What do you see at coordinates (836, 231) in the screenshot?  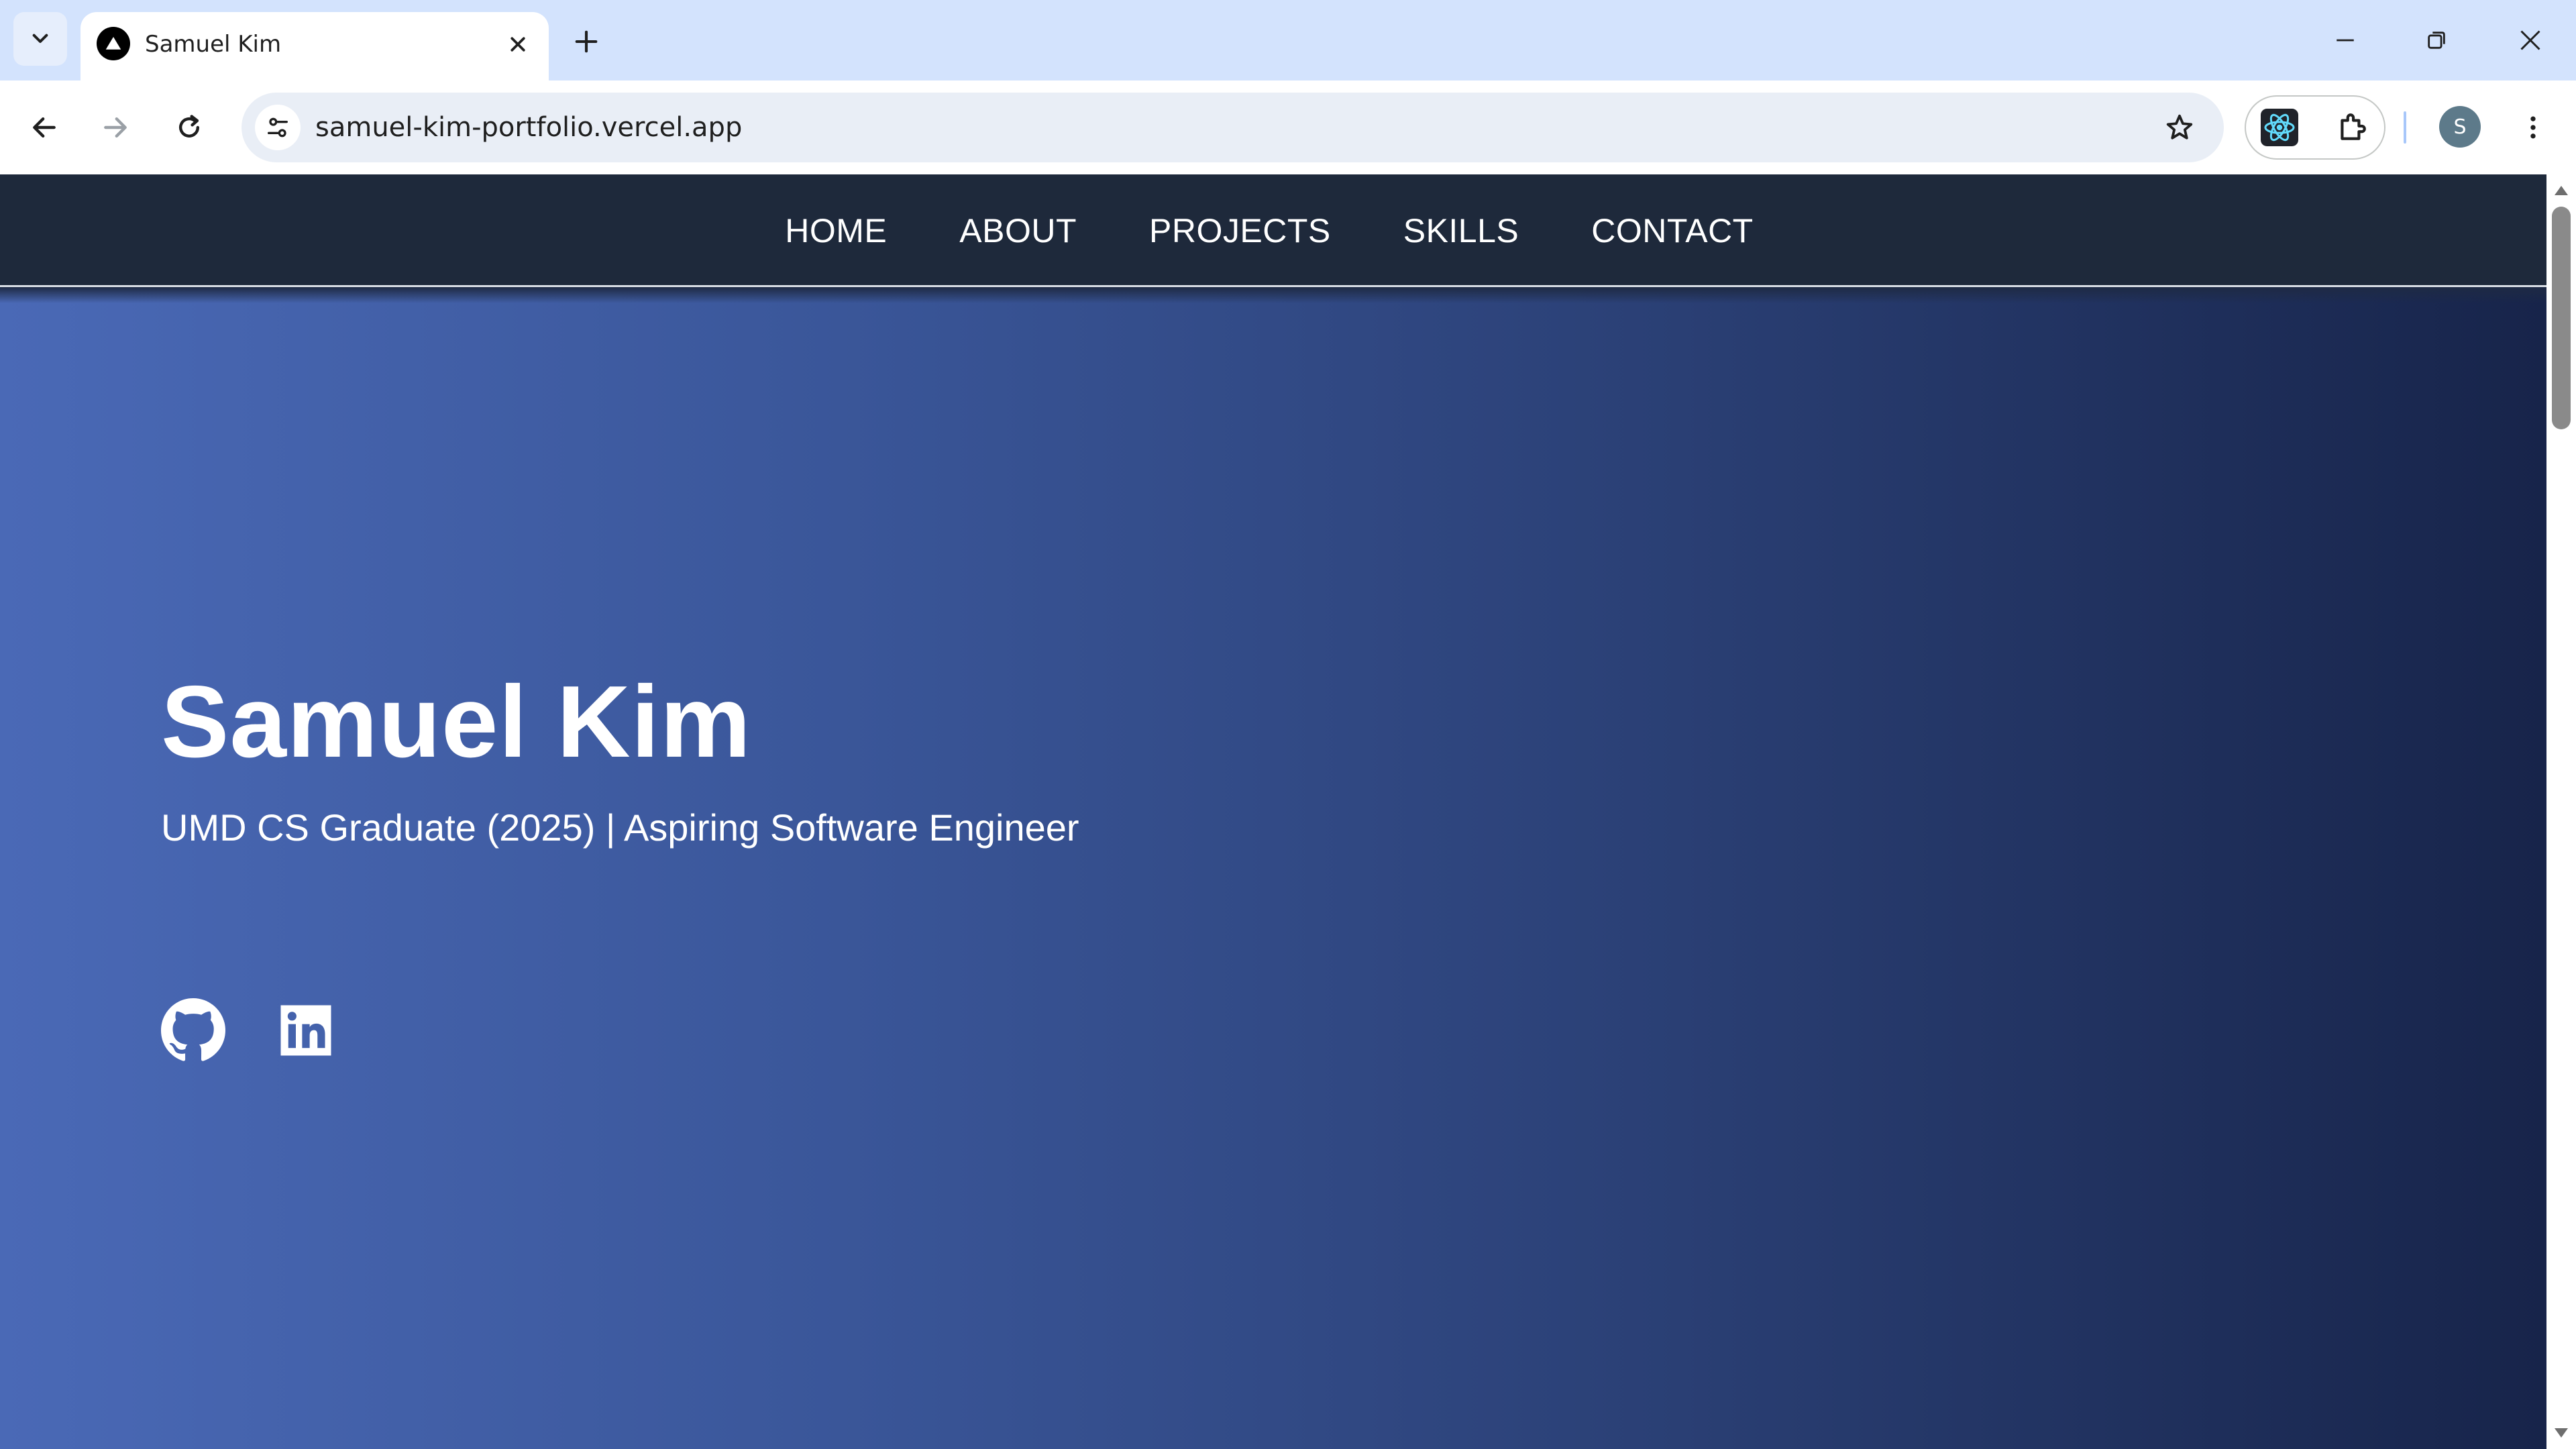 I see `nav-item-home: HOME` at bounding box center [836, 231].